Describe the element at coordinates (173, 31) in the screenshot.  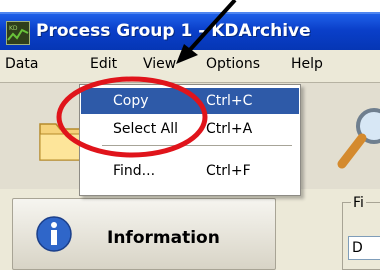
I see `window-title: Process Group 1 - KDArchive` at that location.